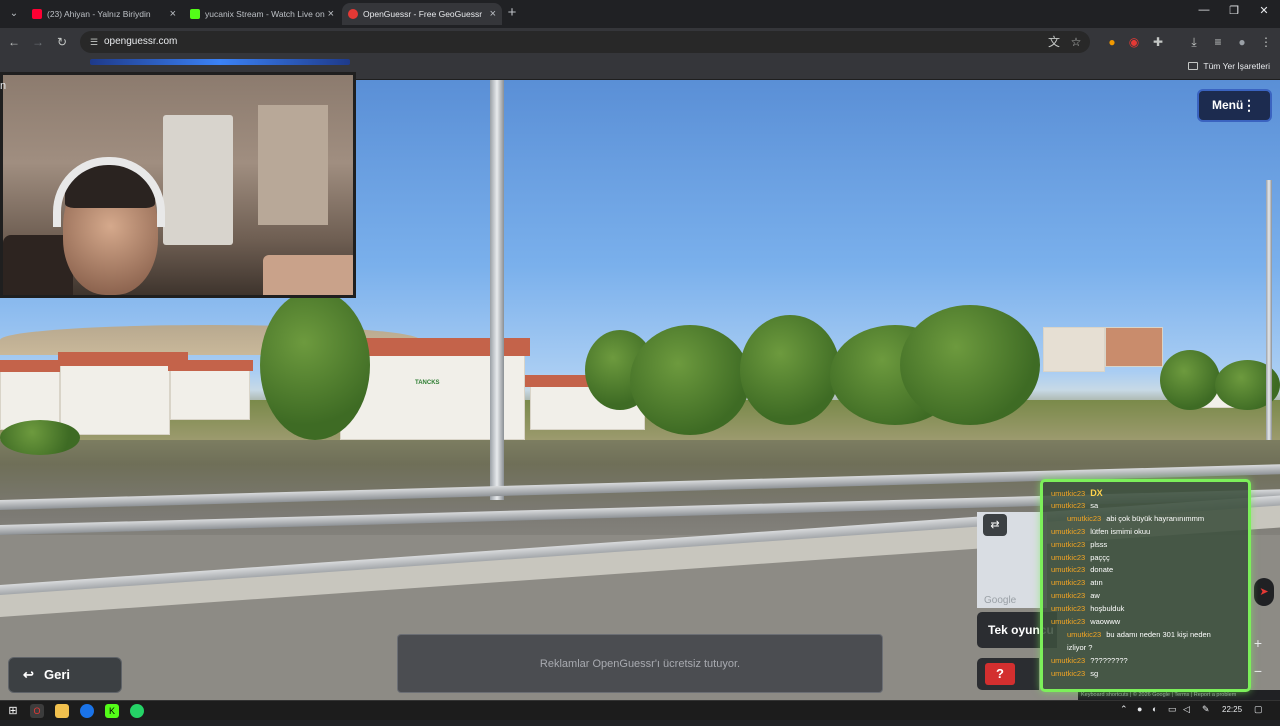 The width and height of the screenshot is (1280, 726). I want to click on extension-icon: ●, so click(1112, 42).